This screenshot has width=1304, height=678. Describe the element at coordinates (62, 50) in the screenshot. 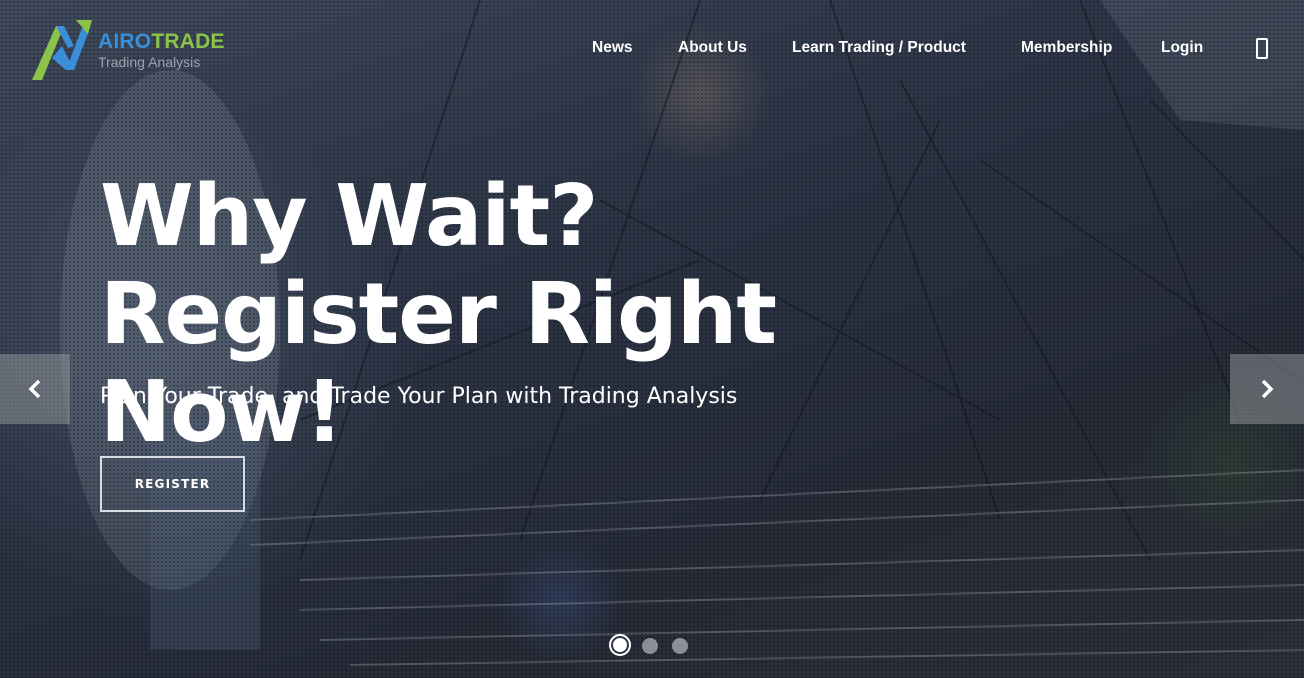

I see `logo-mark-icon` at that location.